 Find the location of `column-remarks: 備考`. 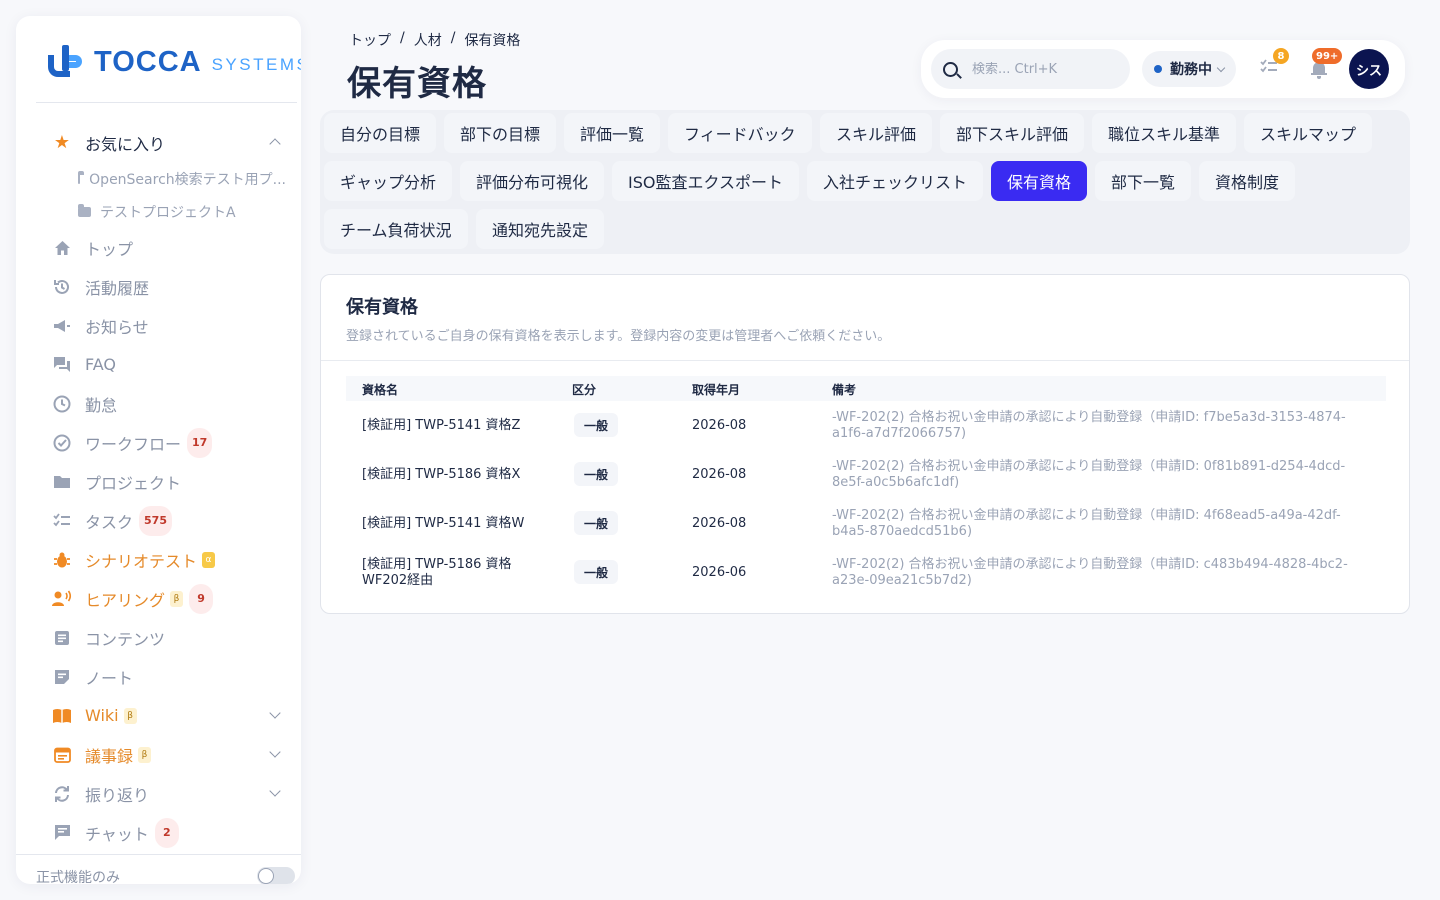

column-remarks: 備考 is located at coordinates (844, 390).